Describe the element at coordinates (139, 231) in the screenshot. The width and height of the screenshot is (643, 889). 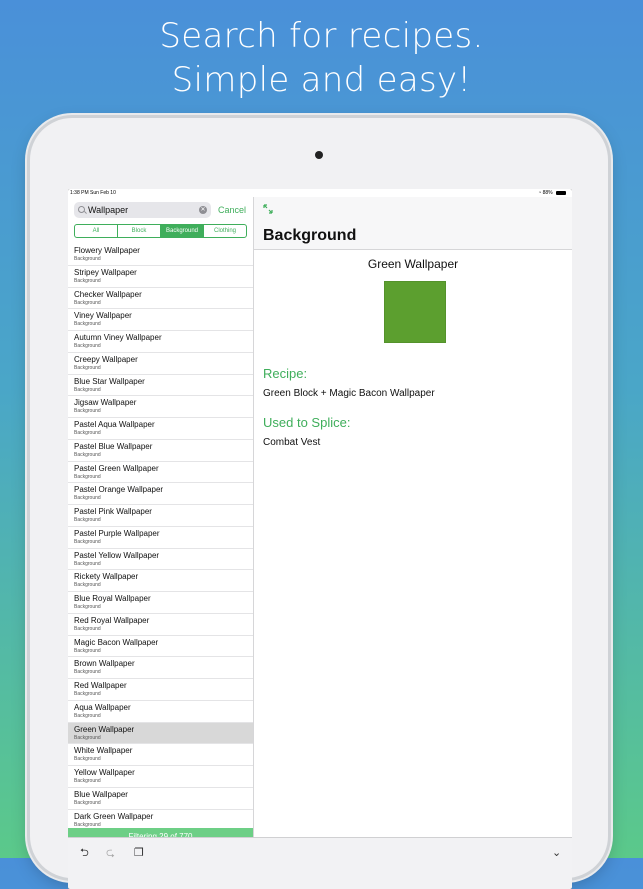
I see `segment-block: Block` at that location.